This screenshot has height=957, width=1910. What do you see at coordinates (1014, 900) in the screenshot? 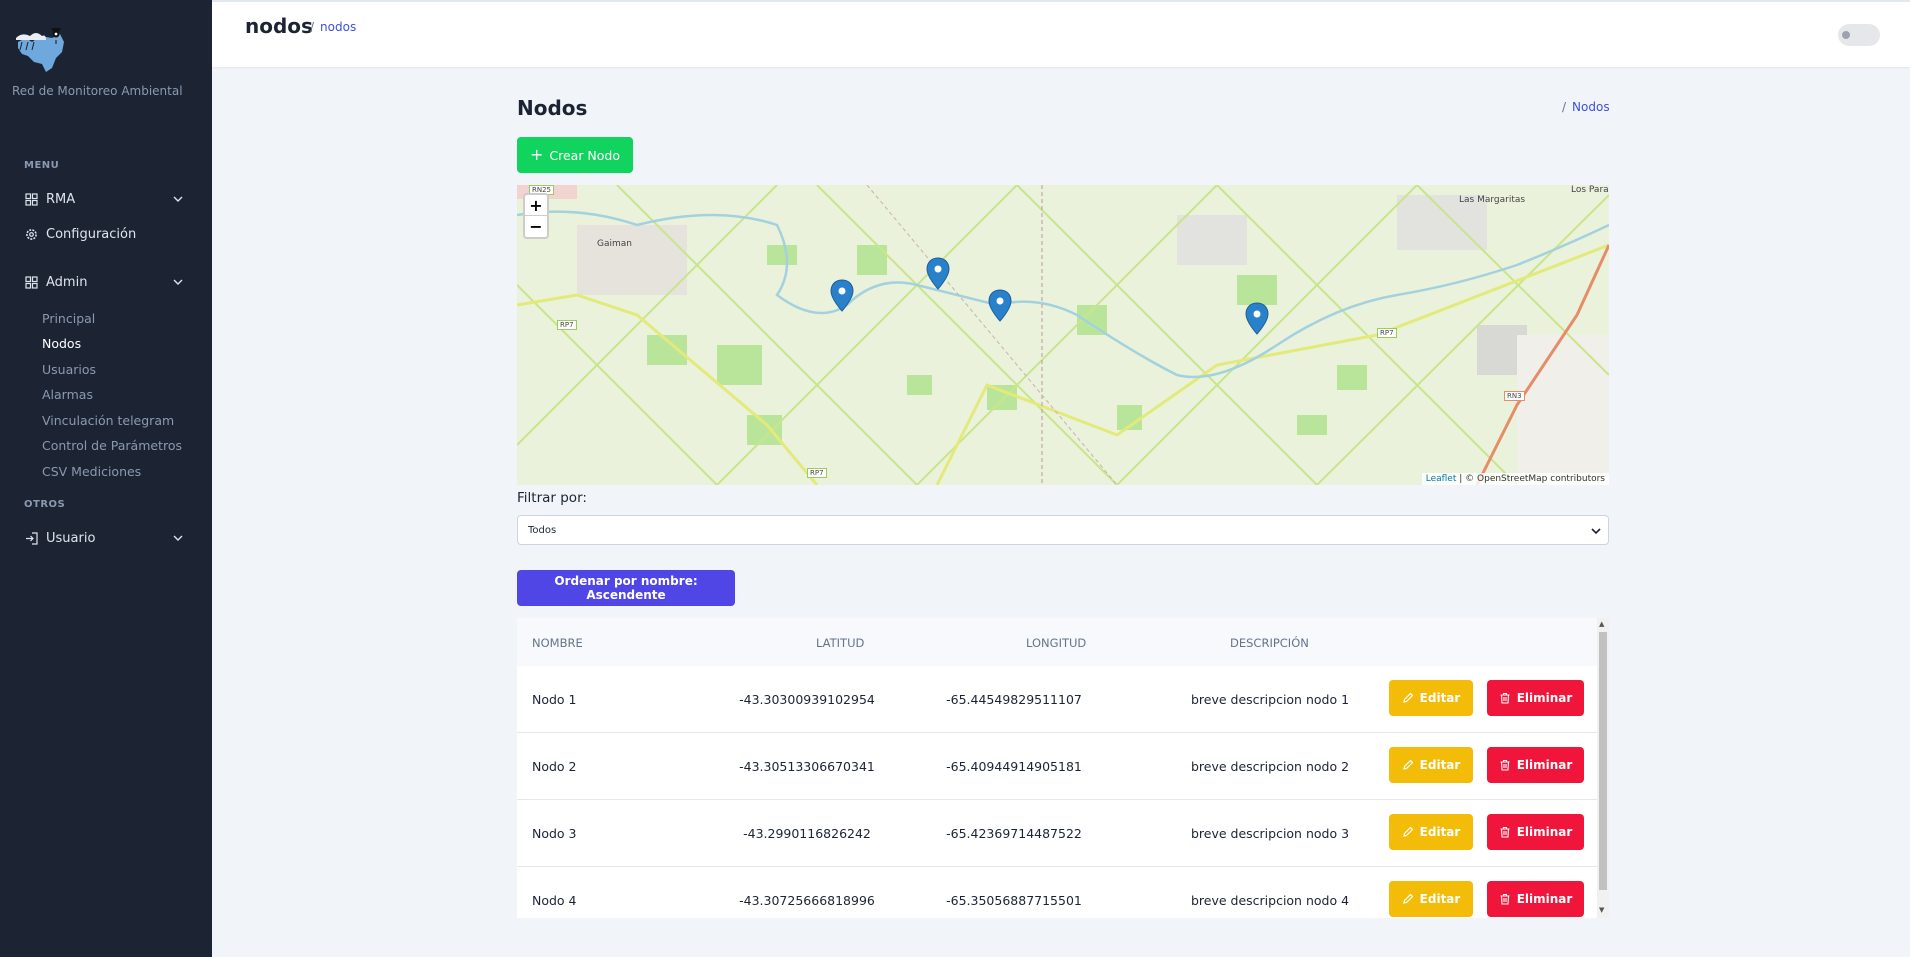
I see `cell-longitud: -65.35056887715501` at bounding box center [1014, 900].